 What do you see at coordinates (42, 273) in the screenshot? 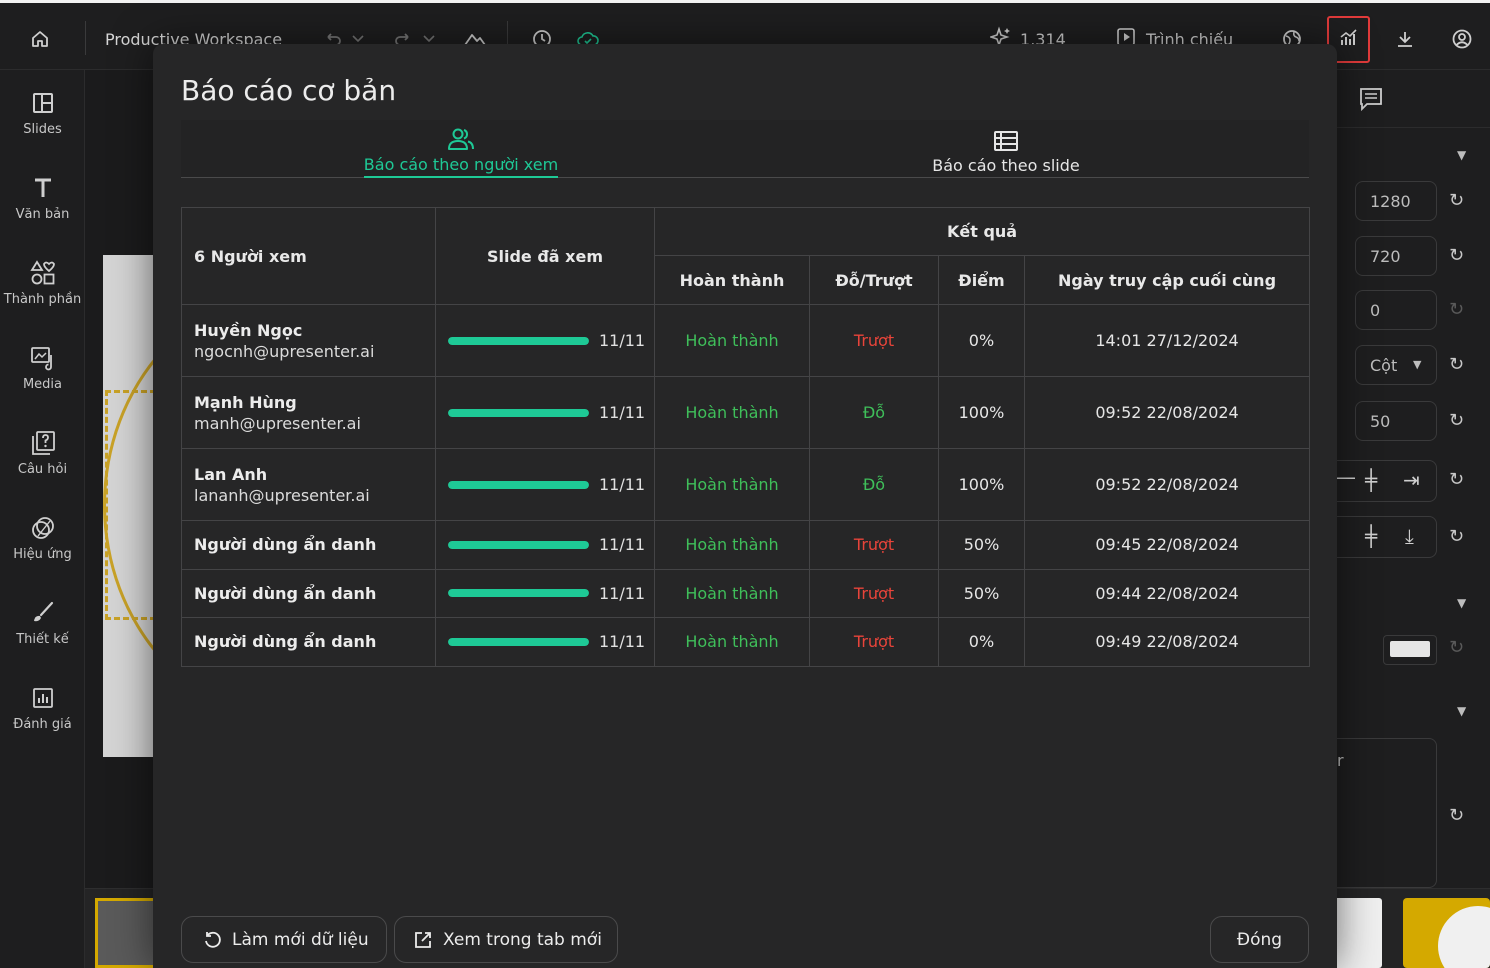
I see `components-icon` at bounding box center [42, 273].